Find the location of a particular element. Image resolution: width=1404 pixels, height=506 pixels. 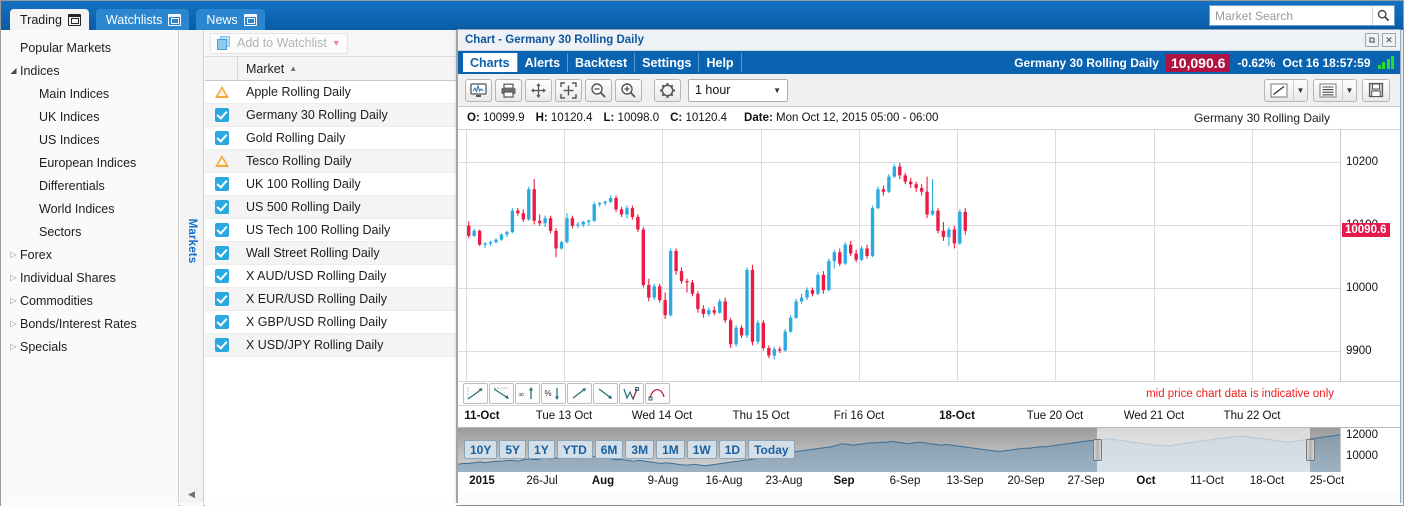

navigator-selection-window is located at coordinates (1203, 450).